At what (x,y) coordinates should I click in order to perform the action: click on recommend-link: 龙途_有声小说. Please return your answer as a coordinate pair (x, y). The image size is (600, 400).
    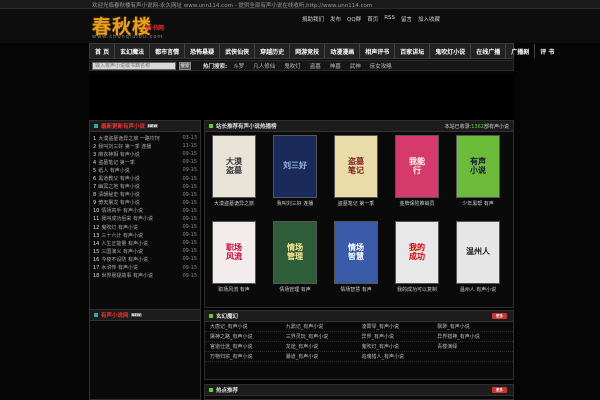
    Looking at the image, I should click on (324, 346).